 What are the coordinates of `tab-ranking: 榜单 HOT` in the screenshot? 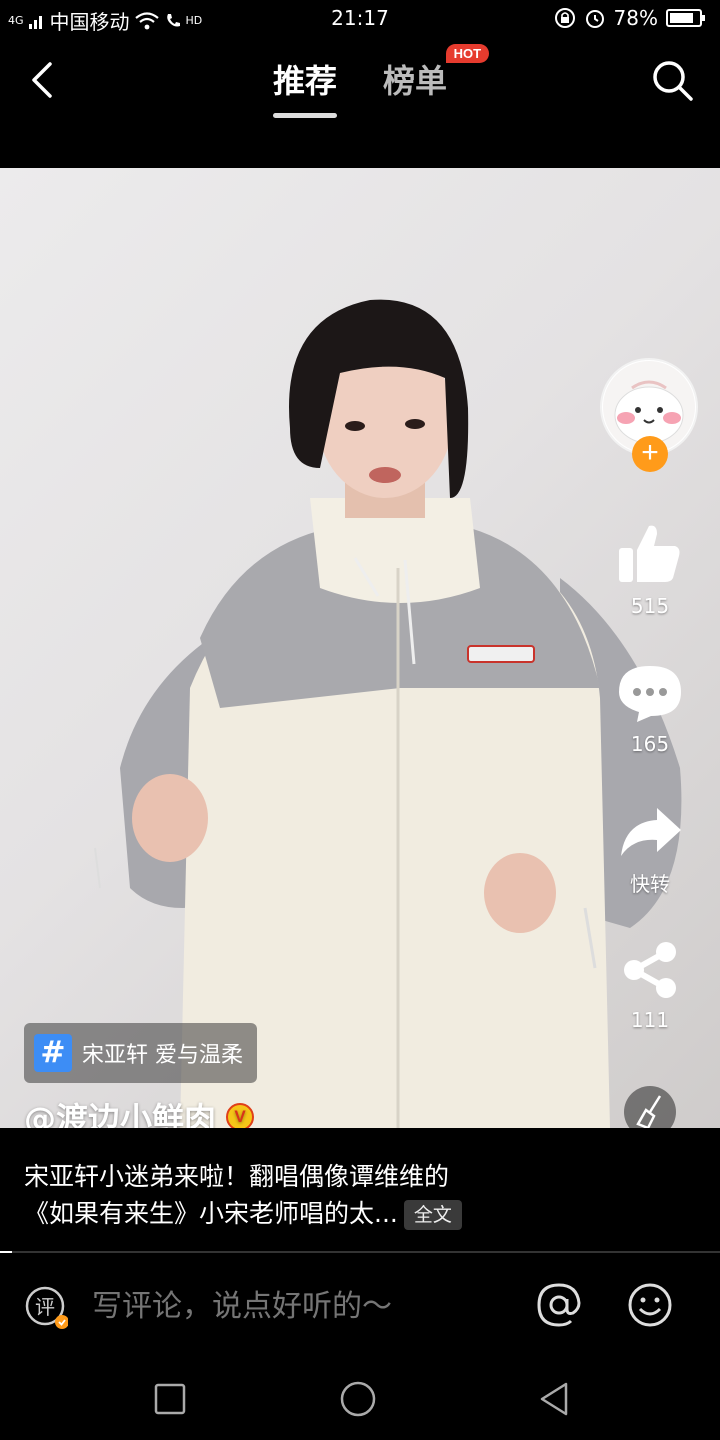 It's located at (436, 81).